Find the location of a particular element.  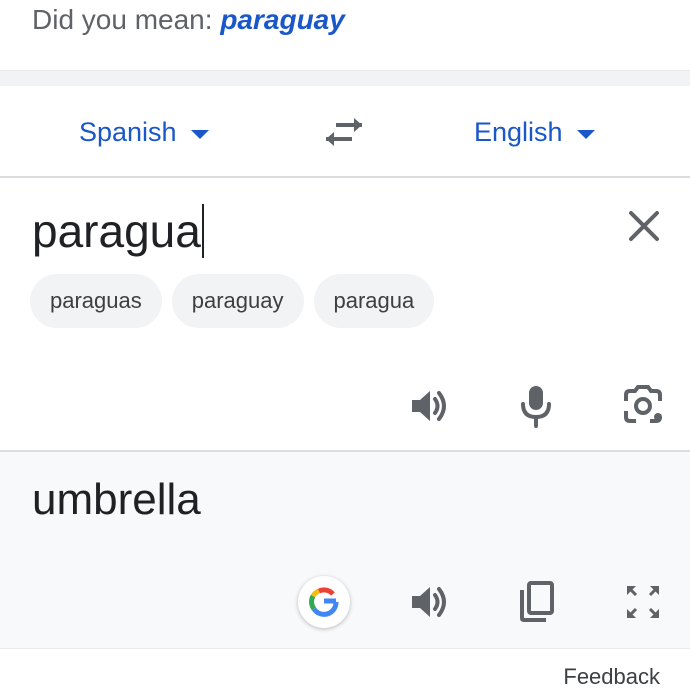

source-text-value: paragua is located at coordinates (116, 231).